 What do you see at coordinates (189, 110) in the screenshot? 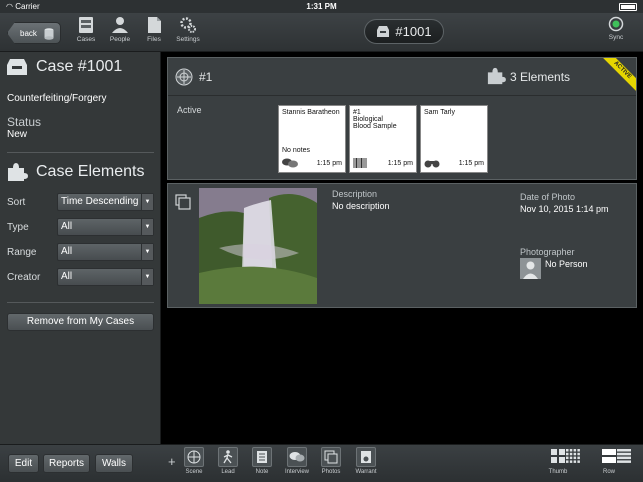
I see `active-row-label: Active` at bounding box center [189, 110].